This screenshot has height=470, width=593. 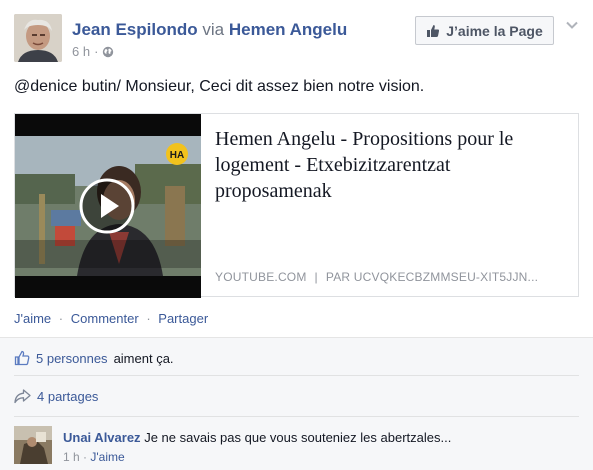 What do you see at coordinates (105, 318) in the screenshot?
I see `comment-action: Commenter` at bounding box center [105, 318].